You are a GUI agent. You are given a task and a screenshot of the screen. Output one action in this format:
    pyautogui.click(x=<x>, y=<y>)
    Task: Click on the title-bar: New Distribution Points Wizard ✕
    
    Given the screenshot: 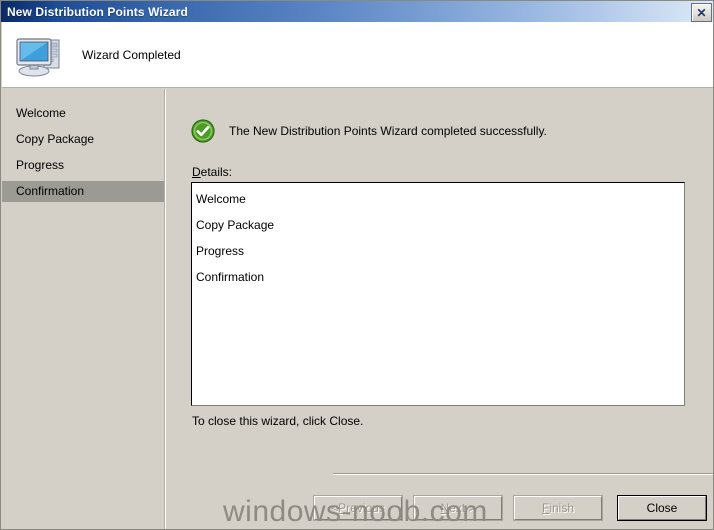 What is the action you would take?
    pyautogui.click(x=357, y=11)
    